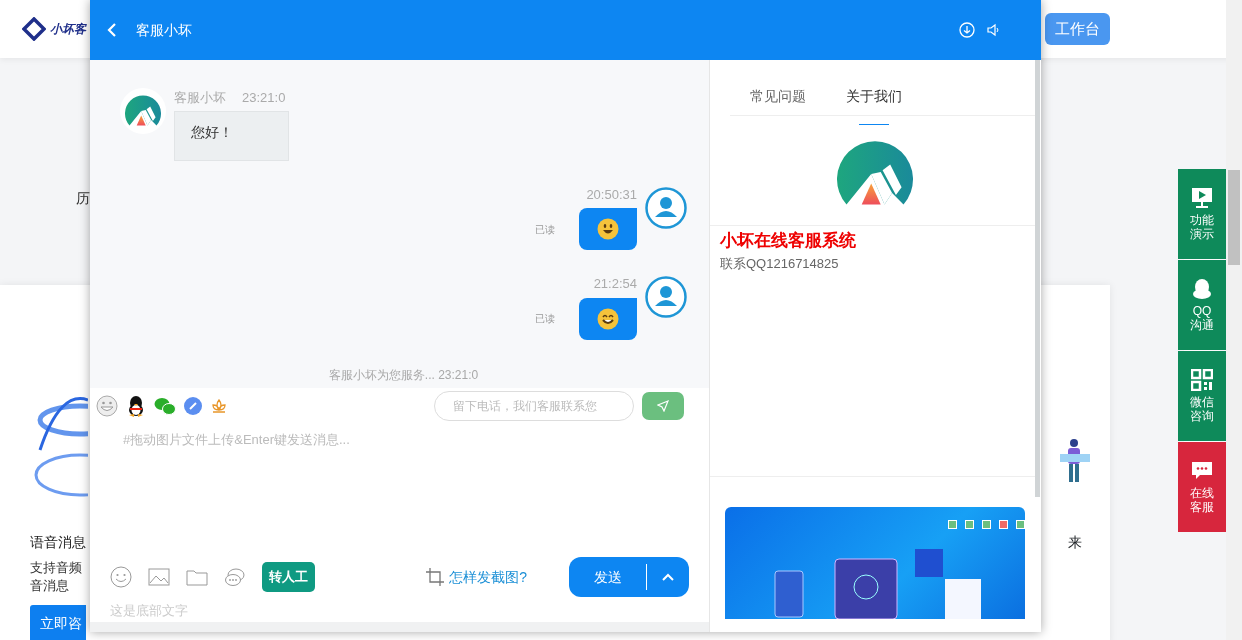 The width and height of the screenshot is (1242, 640). Describe the element at coordinates (994, 30) in the screenshot. I see `speaker-icon` at that location.